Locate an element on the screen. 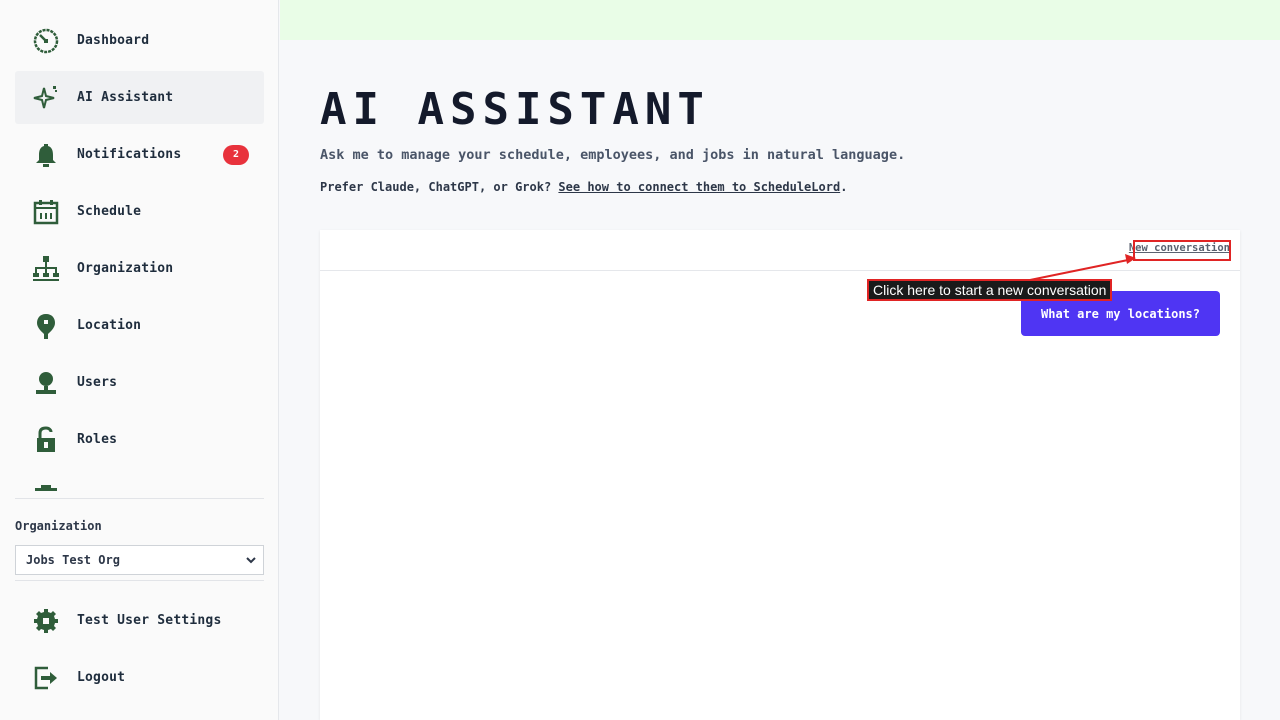 Image resolution: width=1280 pixels, height=720 pixels. annotation-highlight-box is located at coordinates (1182, 250).